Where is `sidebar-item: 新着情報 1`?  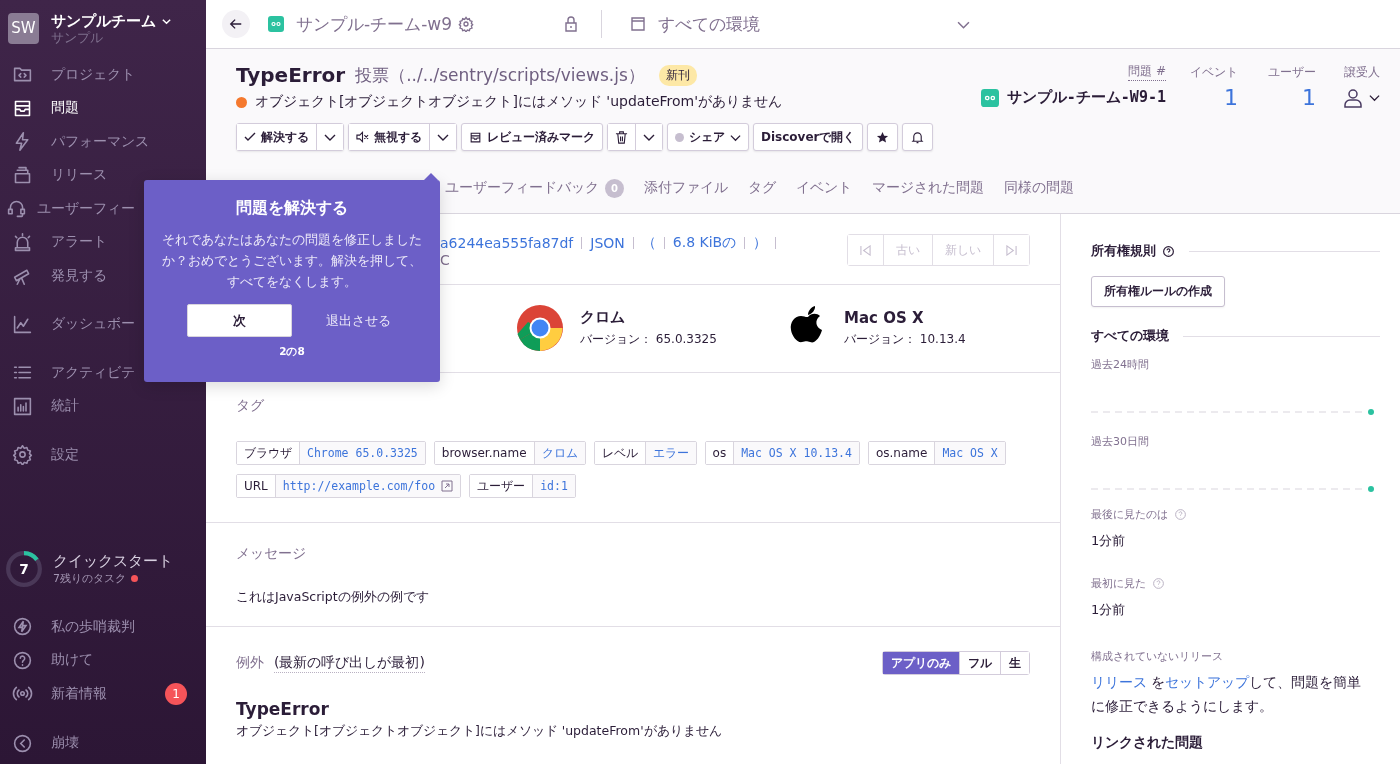 sidebar-item: 新着情報 1 is located at coordinates (103, 694).